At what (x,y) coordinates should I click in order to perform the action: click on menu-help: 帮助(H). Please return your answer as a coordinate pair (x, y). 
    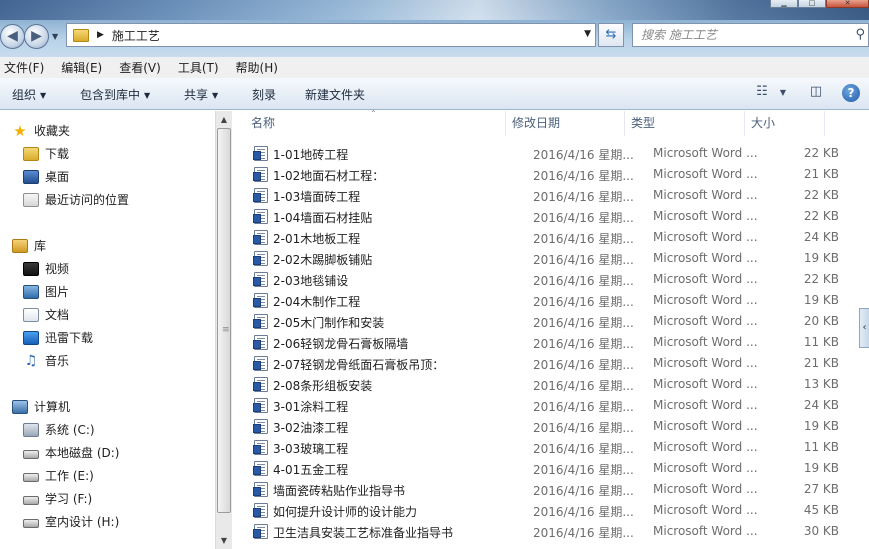
    Looking at the image, I should click on (259, 67).